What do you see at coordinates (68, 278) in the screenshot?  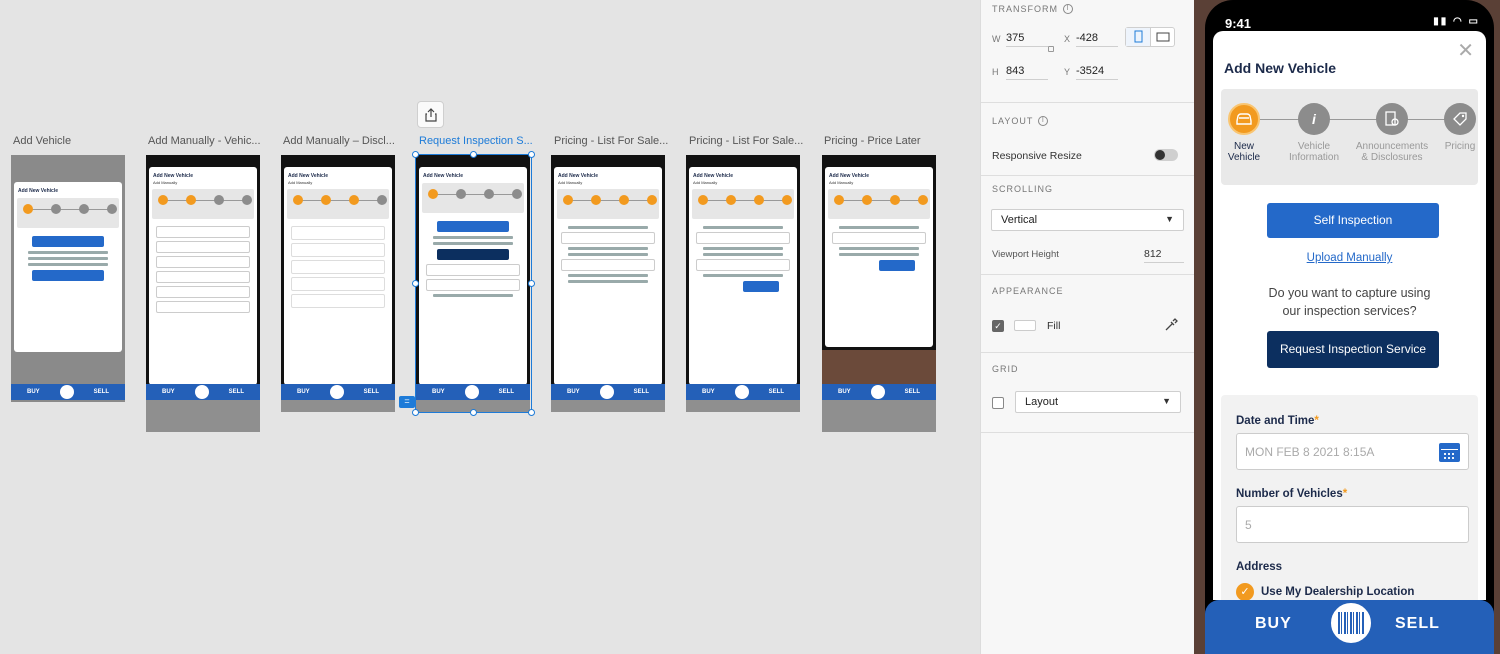 I see `artboard-thumbnail: Add New Vehicle BUY SELL` at bounding box center [68, 278].